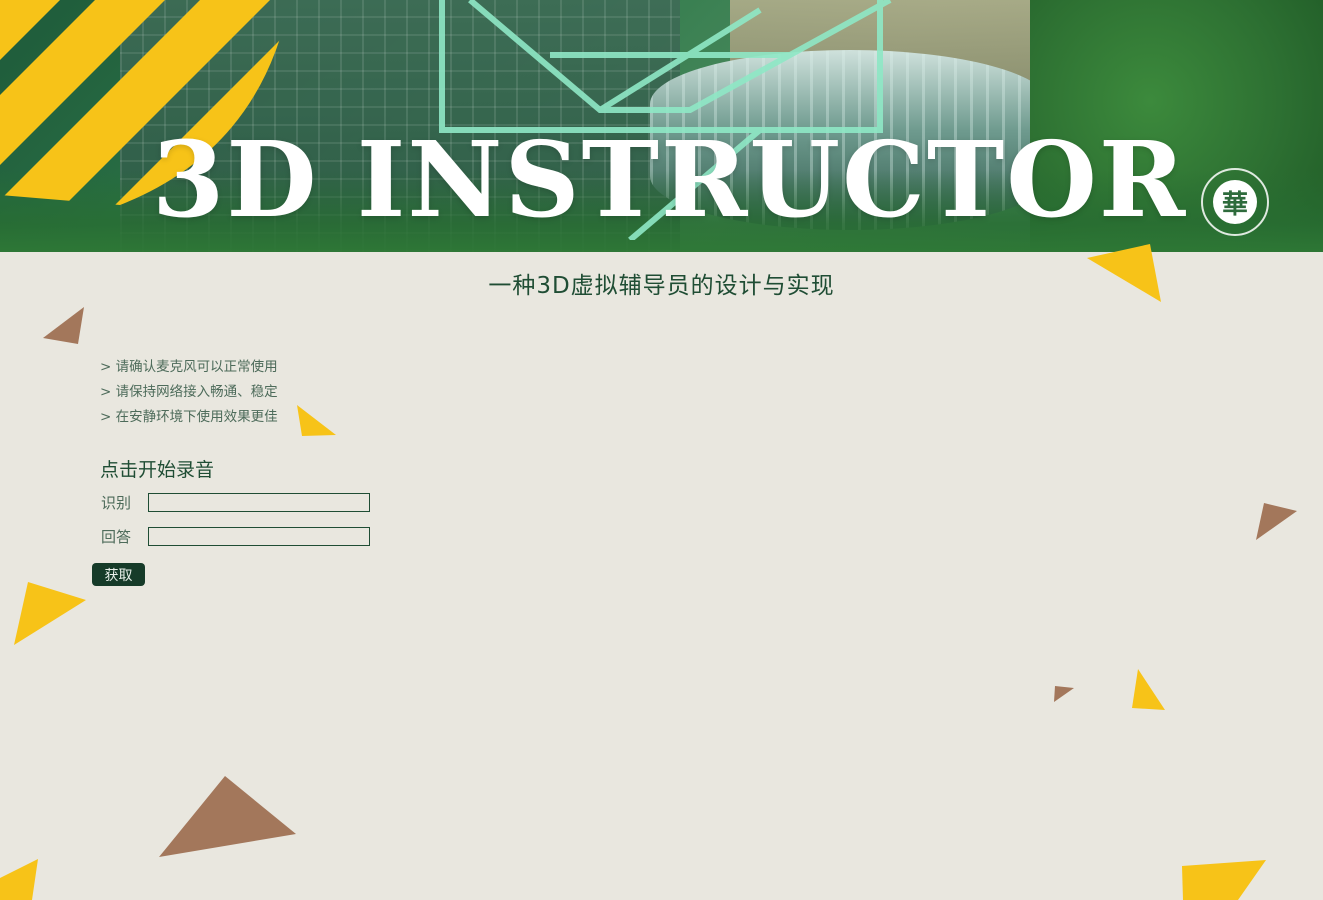  Describe the element at coordinates (670, 179) in the screenshot. I see `app-title: 3D INSTRUCTOR` at that location.